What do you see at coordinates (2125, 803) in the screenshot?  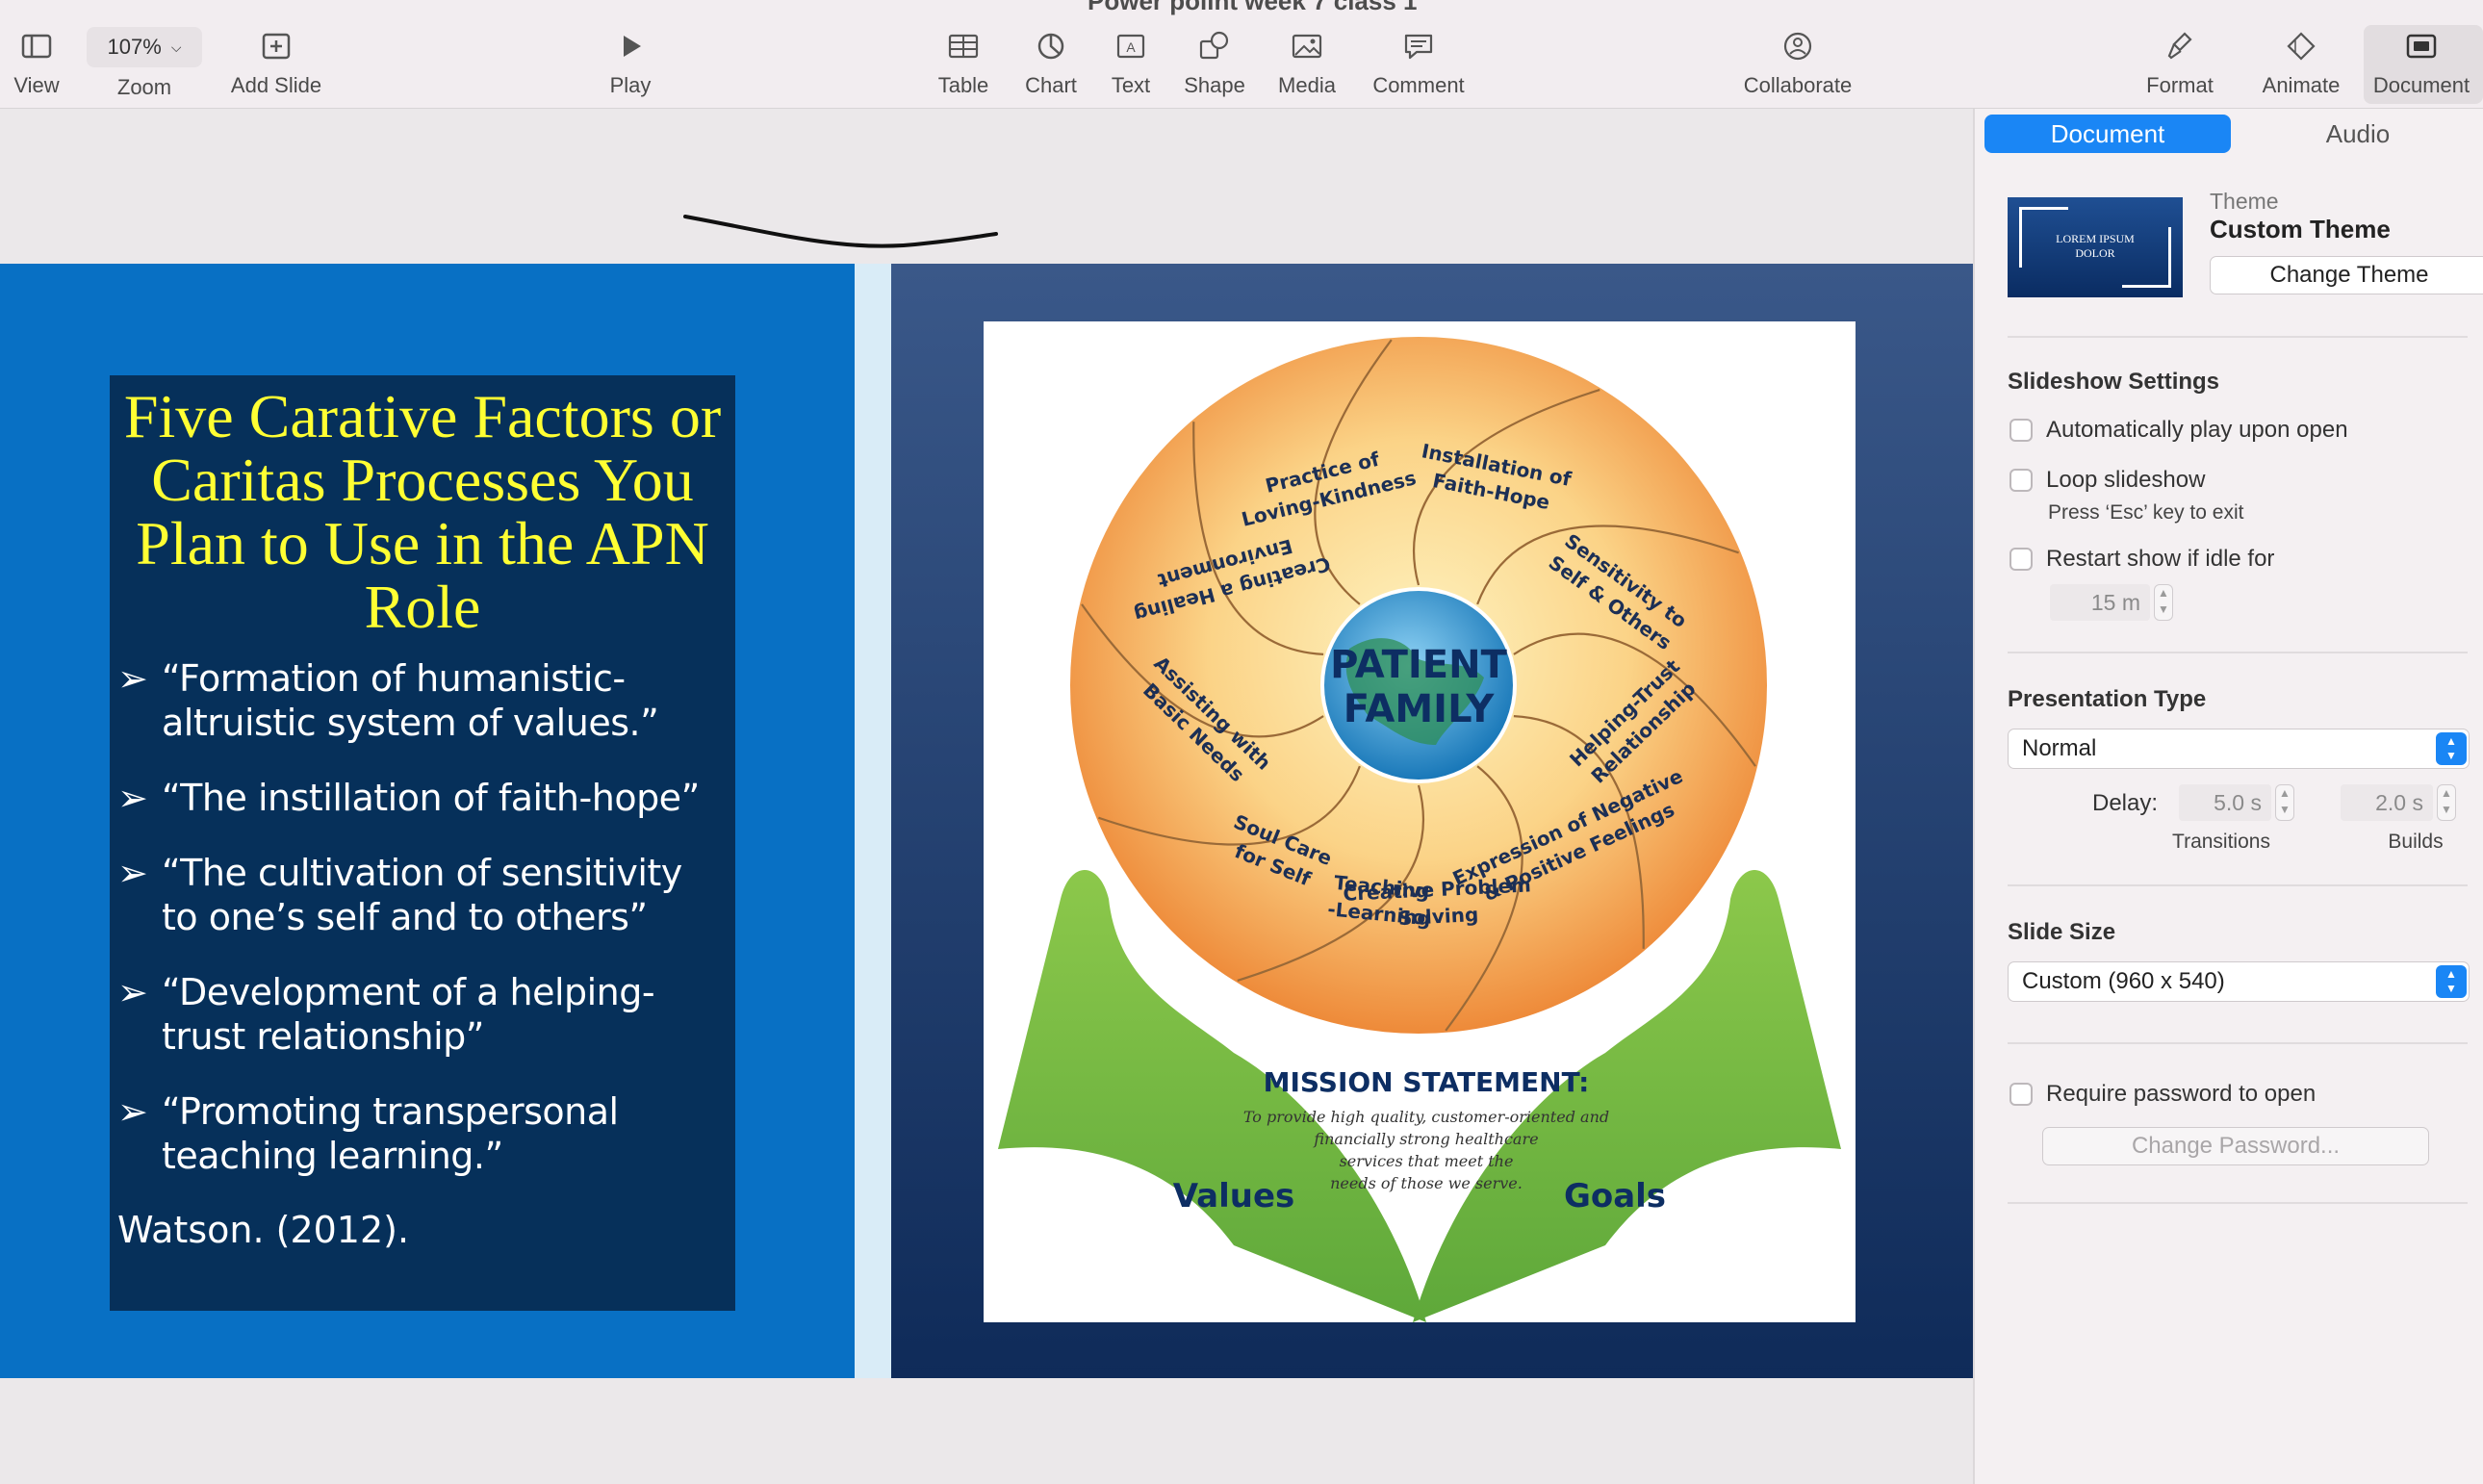 I see `delay-label: Delay:` at bounding box center [2125, 803].